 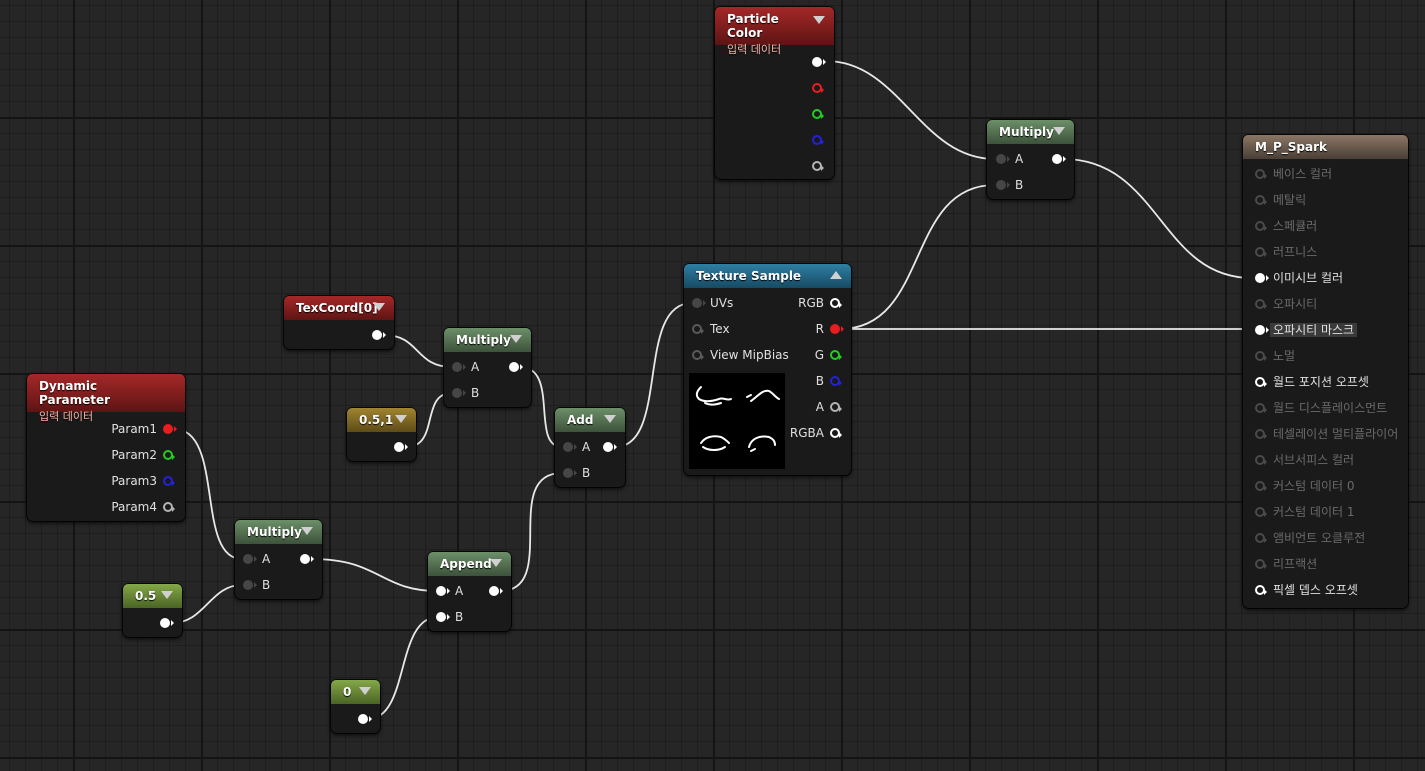 What do you see at coordinates (278, 559) in the screenshot?
I see `multiply-param-node: Multiply A B` at bounding box center [278, 559].